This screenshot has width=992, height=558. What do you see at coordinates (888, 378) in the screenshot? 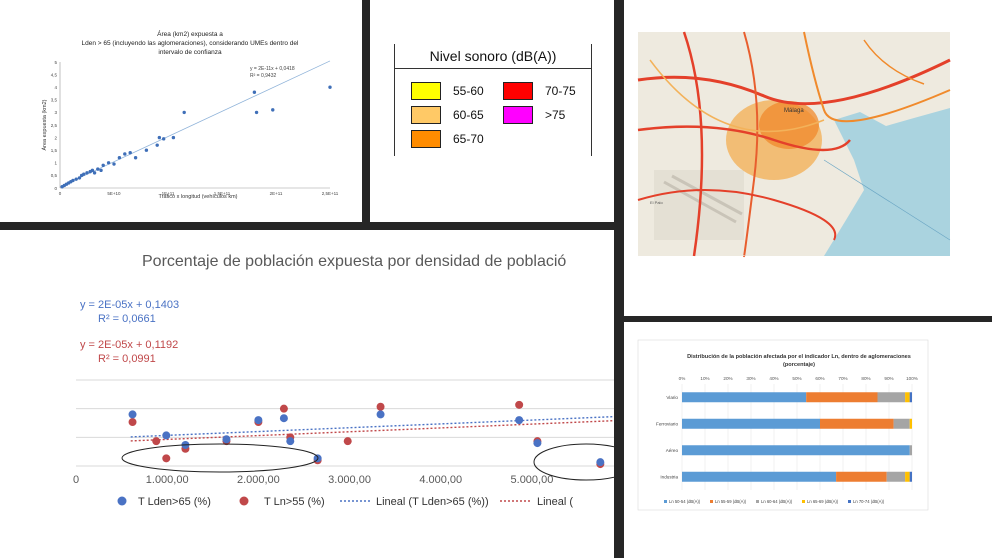
I see `x-tick-label: 90%` at bounding box center [888, 378].